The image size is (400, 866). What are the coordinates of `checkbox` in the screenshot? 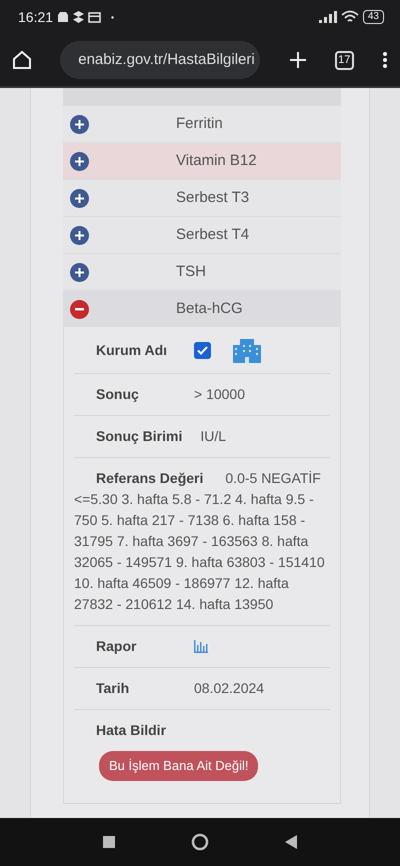 It's located at (203, 350).